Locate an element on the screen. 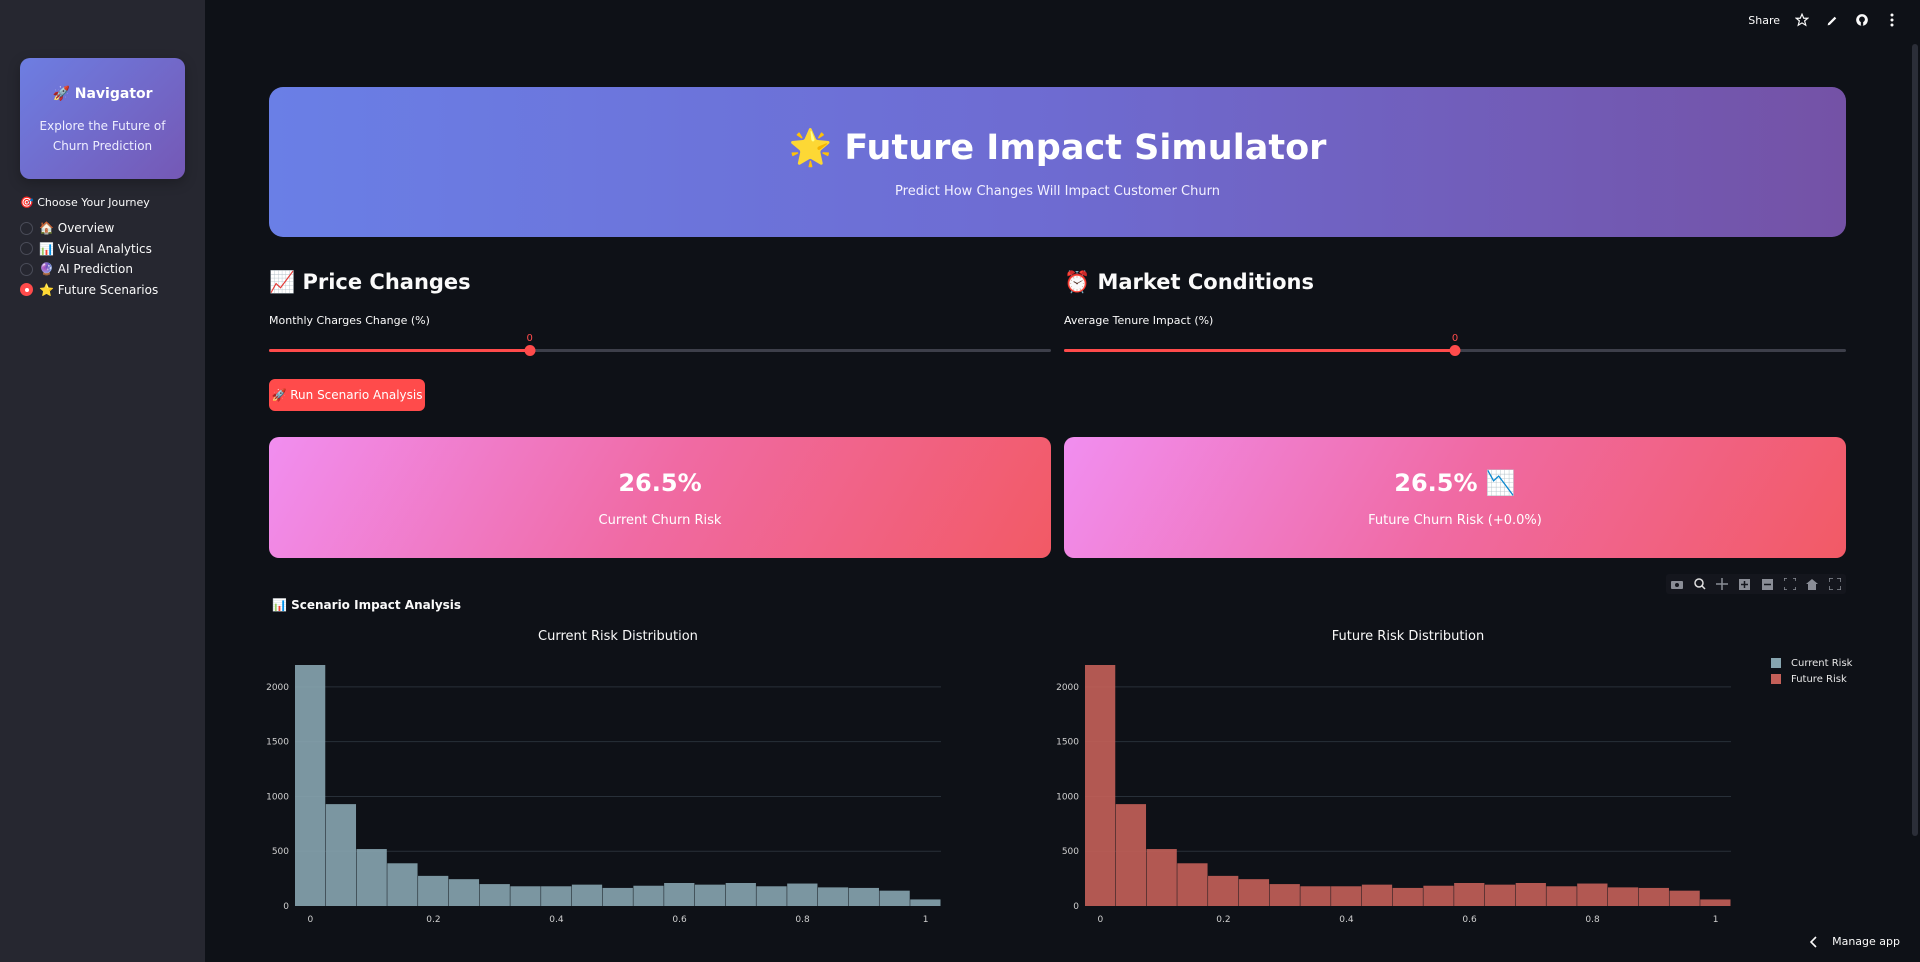  zoom-out-icon is located at coordinates (1767, 584).